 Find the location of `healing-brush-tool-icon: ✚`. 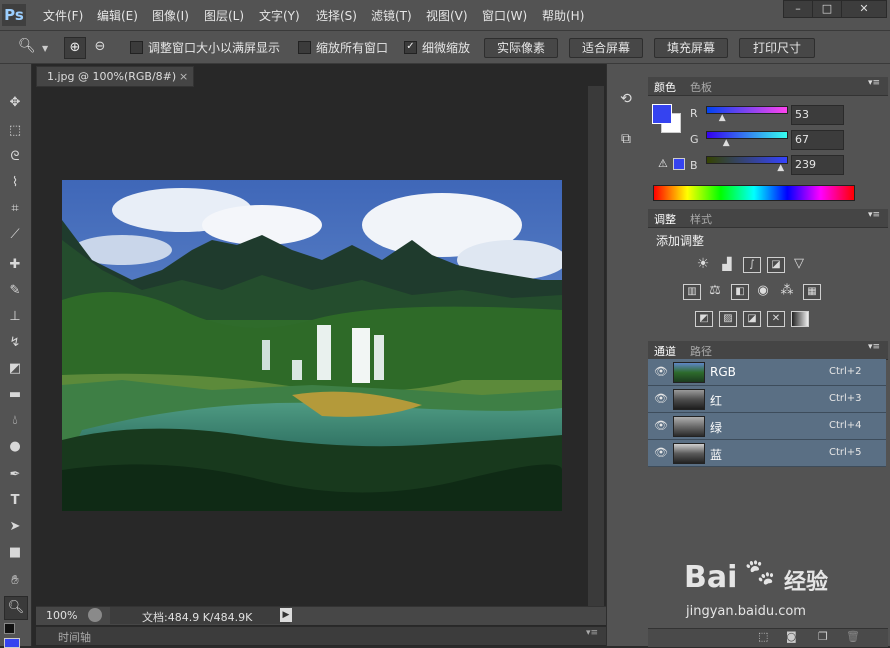

healing-brush-tool-icon: ✚ is located at coordinates (15, 265).